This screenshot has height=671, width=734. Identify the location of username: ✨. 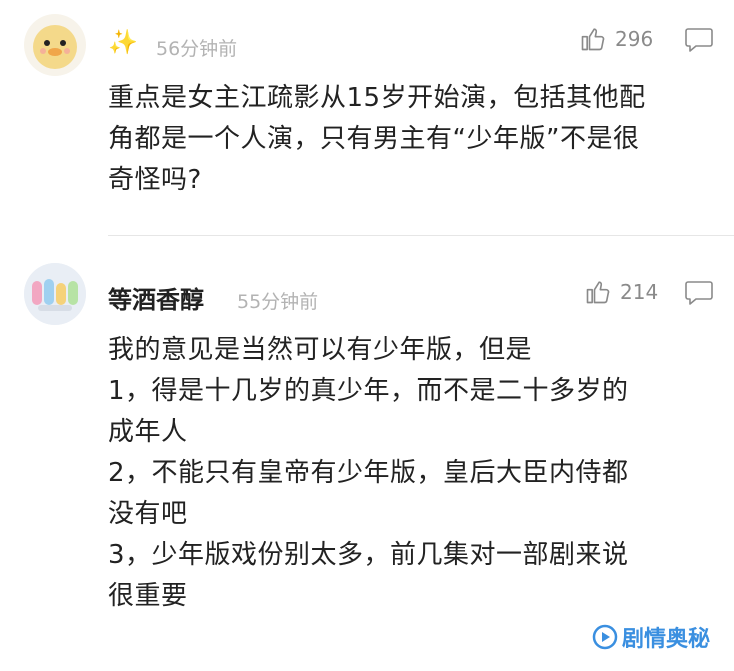
(123, 42).